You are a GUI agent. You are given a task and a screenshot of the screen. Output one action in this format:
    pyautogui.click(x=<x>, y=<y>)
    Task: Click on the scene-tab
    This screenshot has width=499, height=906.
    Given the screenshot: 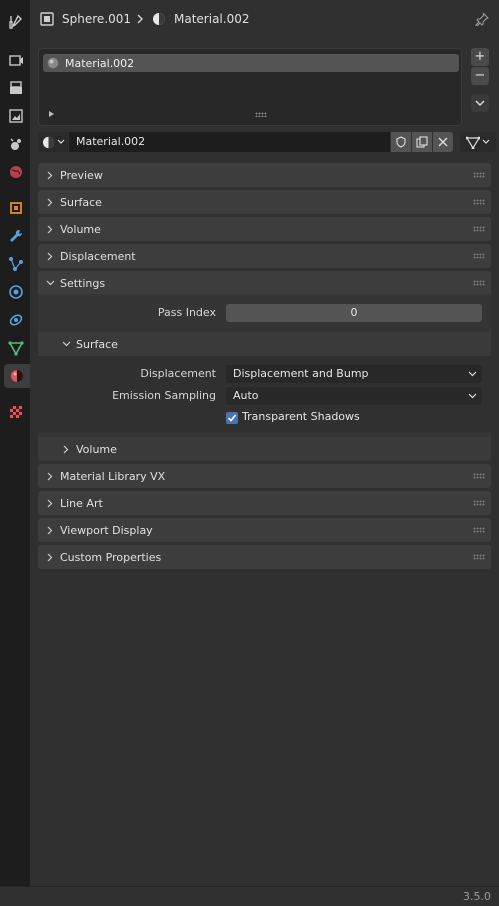 What is the action you would take?
    pyautogui.click(x=16, y=144)
    